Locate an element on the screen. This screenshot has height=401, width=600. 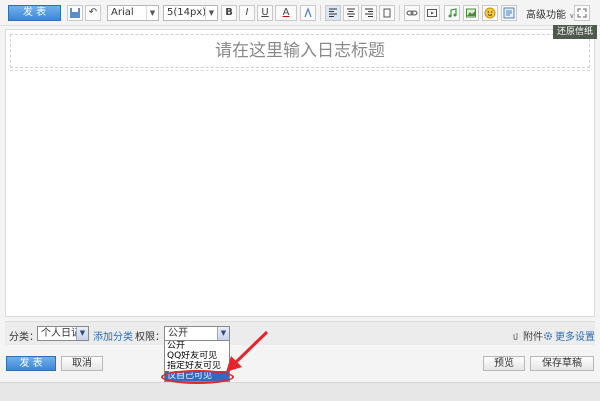
category-label: 分类： is located at coordinates (24, 337).